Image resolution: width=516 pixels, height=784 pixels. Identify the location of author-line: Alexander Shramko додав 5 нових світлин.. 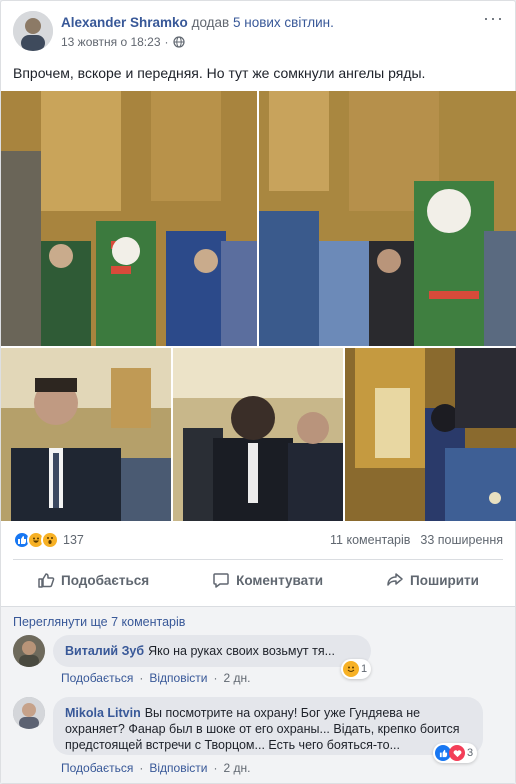
(197, 22).